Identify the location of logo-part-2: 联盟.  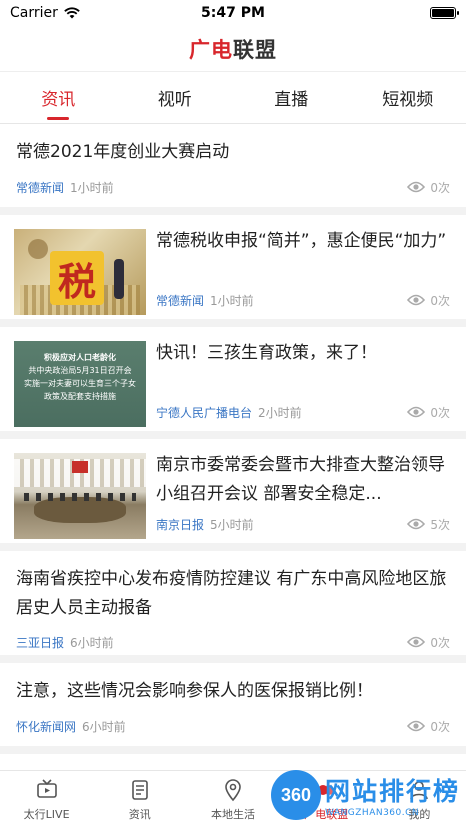
(255, 49).